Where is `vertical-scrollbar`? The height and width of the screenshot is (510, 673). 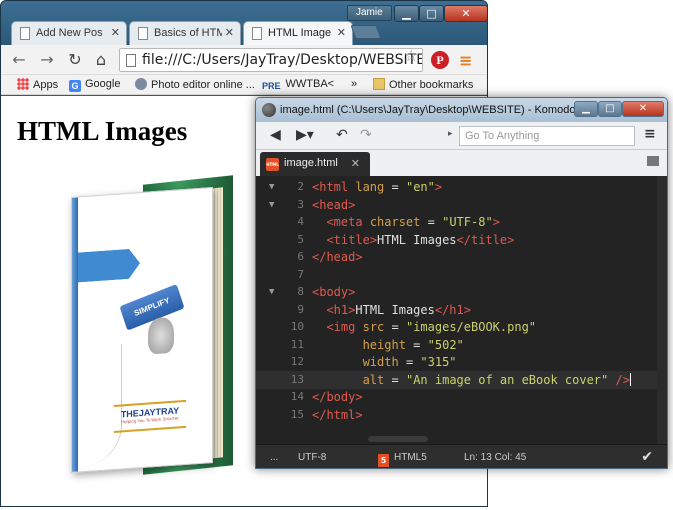
vertical-scrollbar is located at coordinates (662, 310).